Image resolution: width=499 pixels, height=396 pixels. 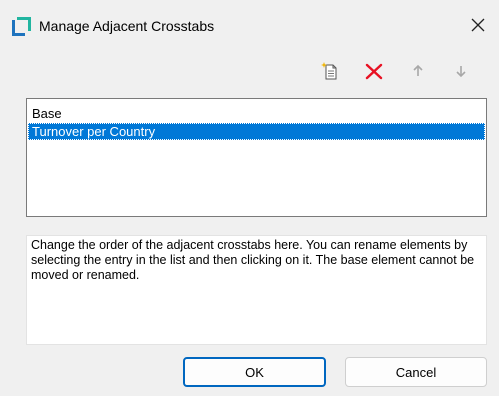 I want to click on delete-icon, so click(x=374, y=72).